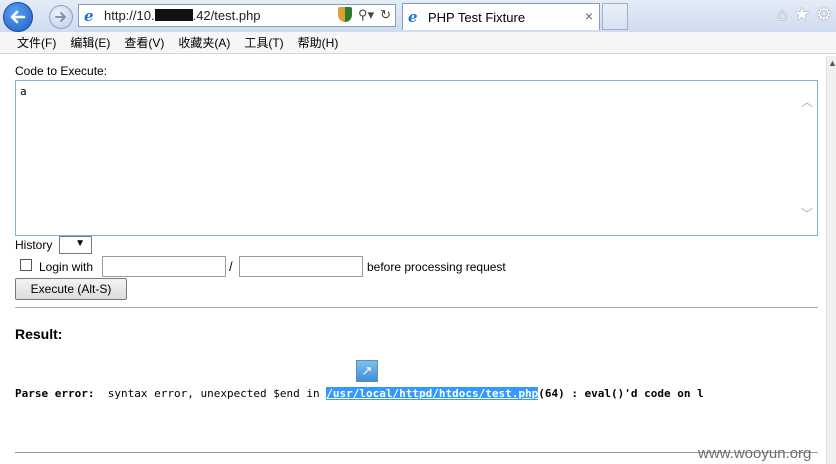 This screenshot has height=464, width=836. Describe the element at coordinates (366, 15) in the screenshot. I see `search-icon: ⚲▾` at that location.